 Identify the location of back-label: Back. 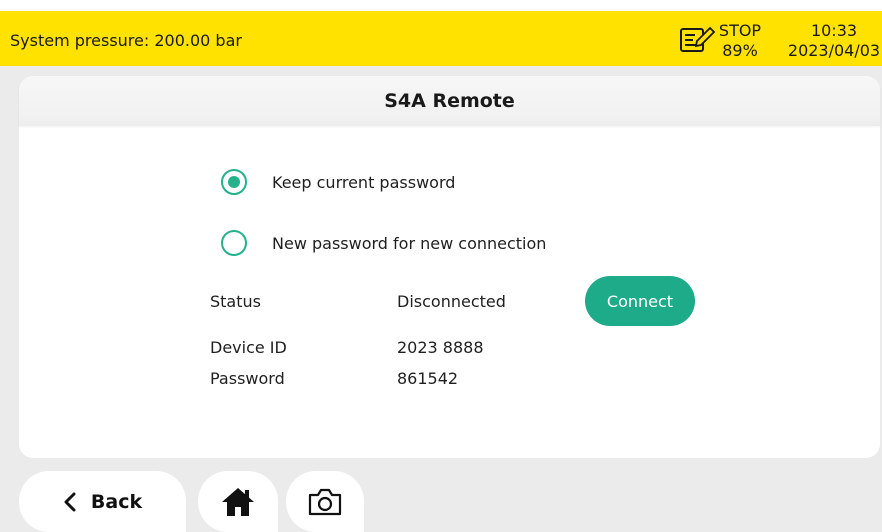
(116, 501).